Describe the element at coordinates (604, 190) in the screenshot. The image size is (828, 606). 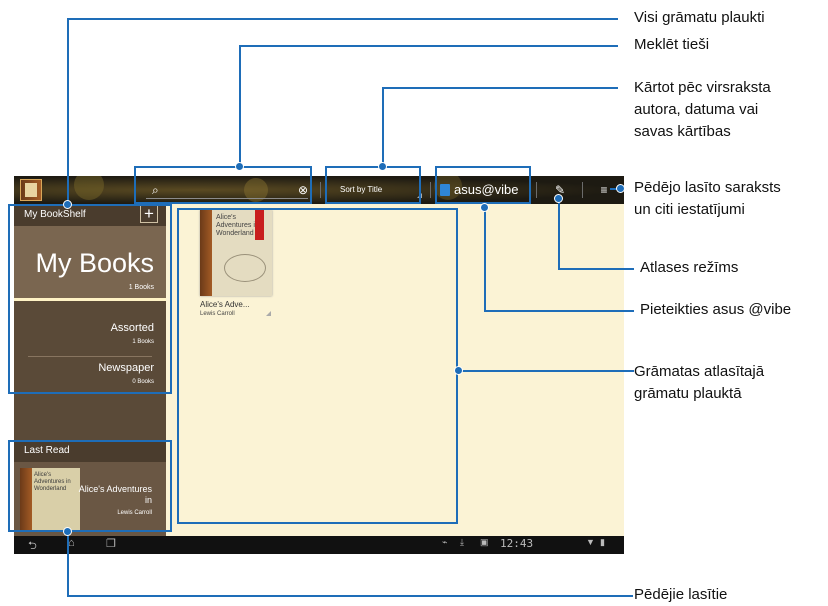
I see `menu-icon: ≡` at that location.